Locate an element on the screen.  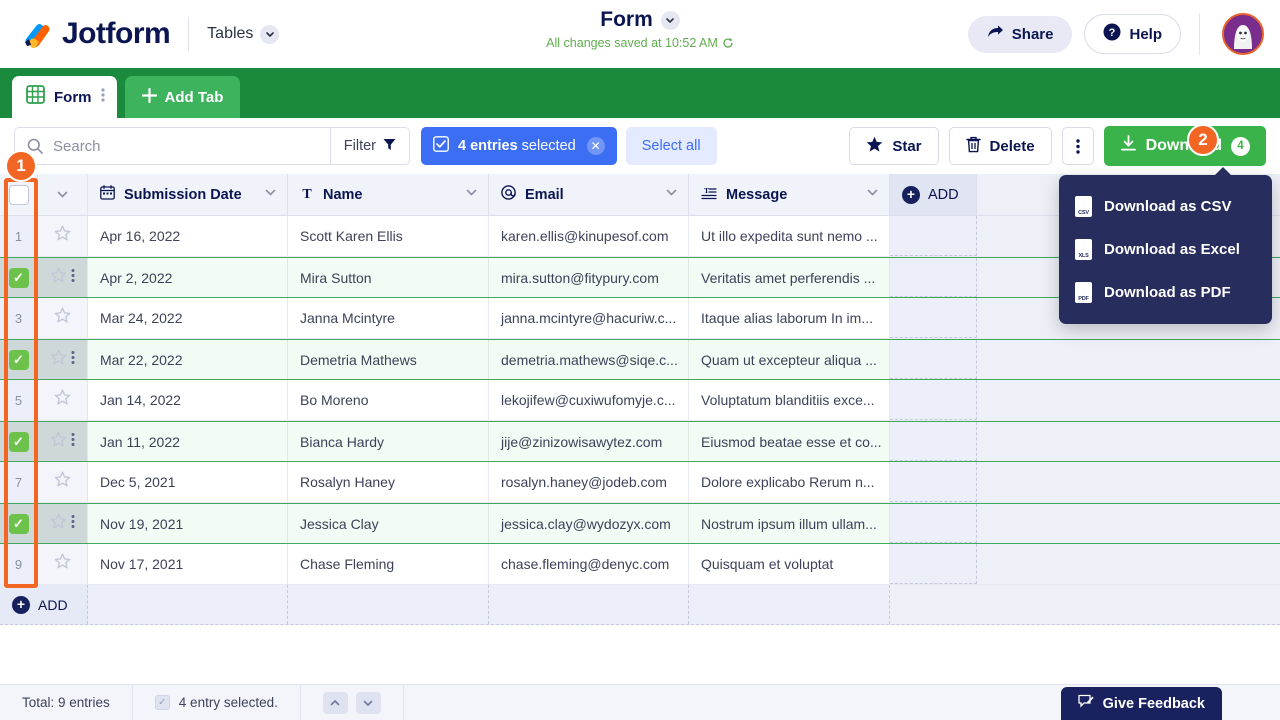
tab-form: Form is located at coordinates (64, 97).